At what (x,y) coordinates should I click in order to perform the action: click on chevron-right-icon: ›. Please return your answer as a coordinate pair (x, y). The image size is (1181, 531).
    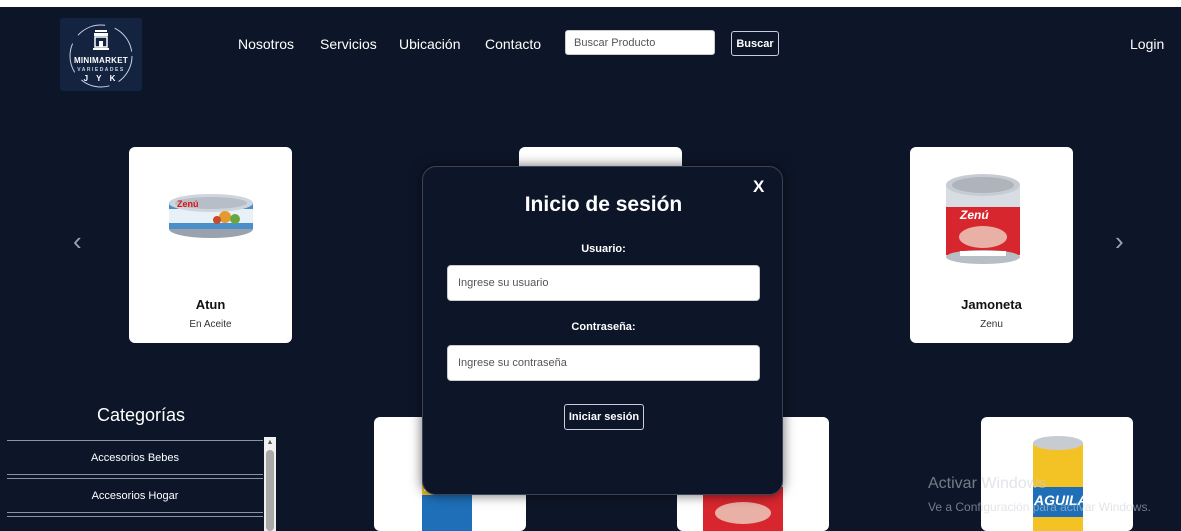
    Looking at the image, I should click on (1119, 241).